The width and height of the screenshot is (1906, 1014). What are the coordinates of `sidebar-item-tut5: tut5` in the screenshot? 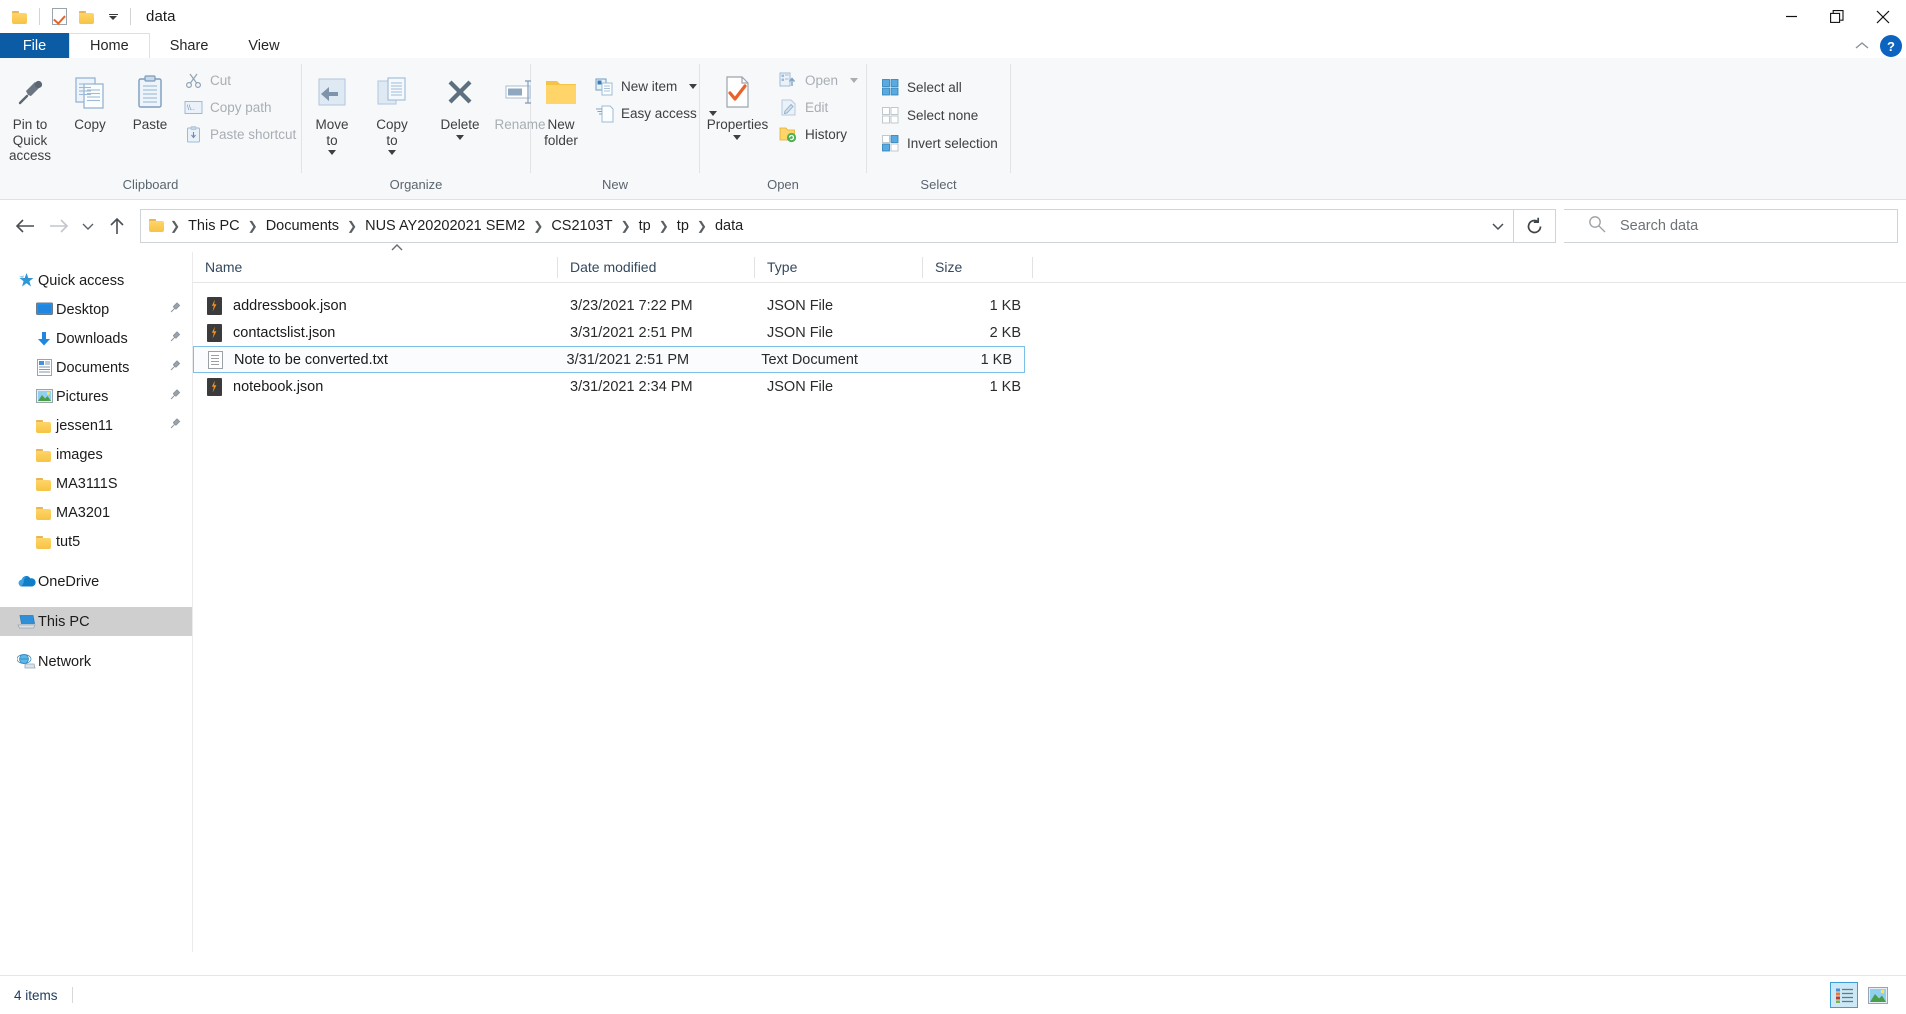 It's located at (96, 541).